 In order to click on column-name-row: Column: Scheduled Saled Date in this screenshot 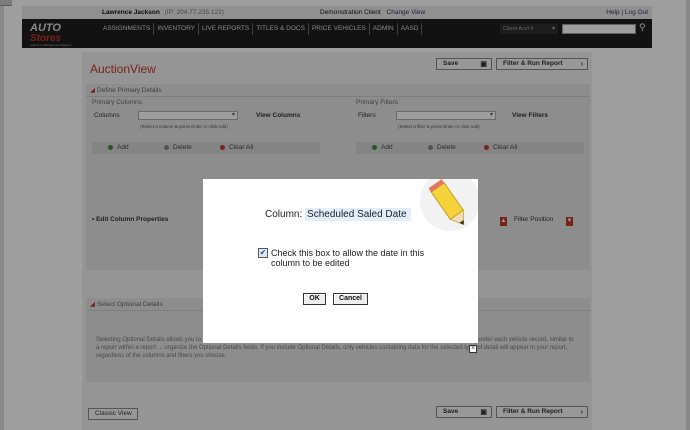, I will do `click(338, 214)`.